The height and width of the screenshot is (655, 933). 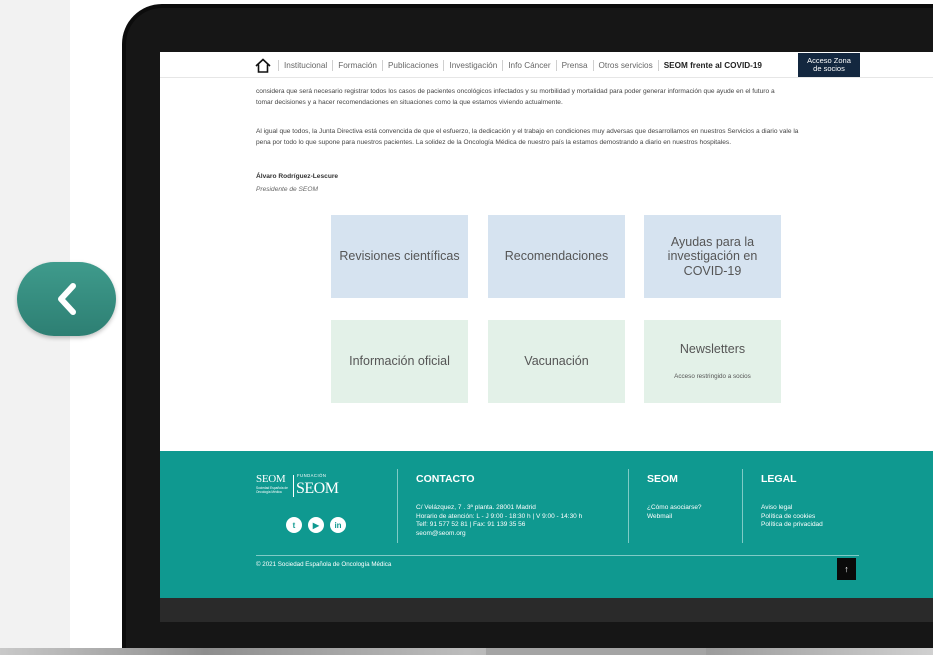 I want to click on link-politica-cookies: Política de cookies, so click(x=792, y=517).